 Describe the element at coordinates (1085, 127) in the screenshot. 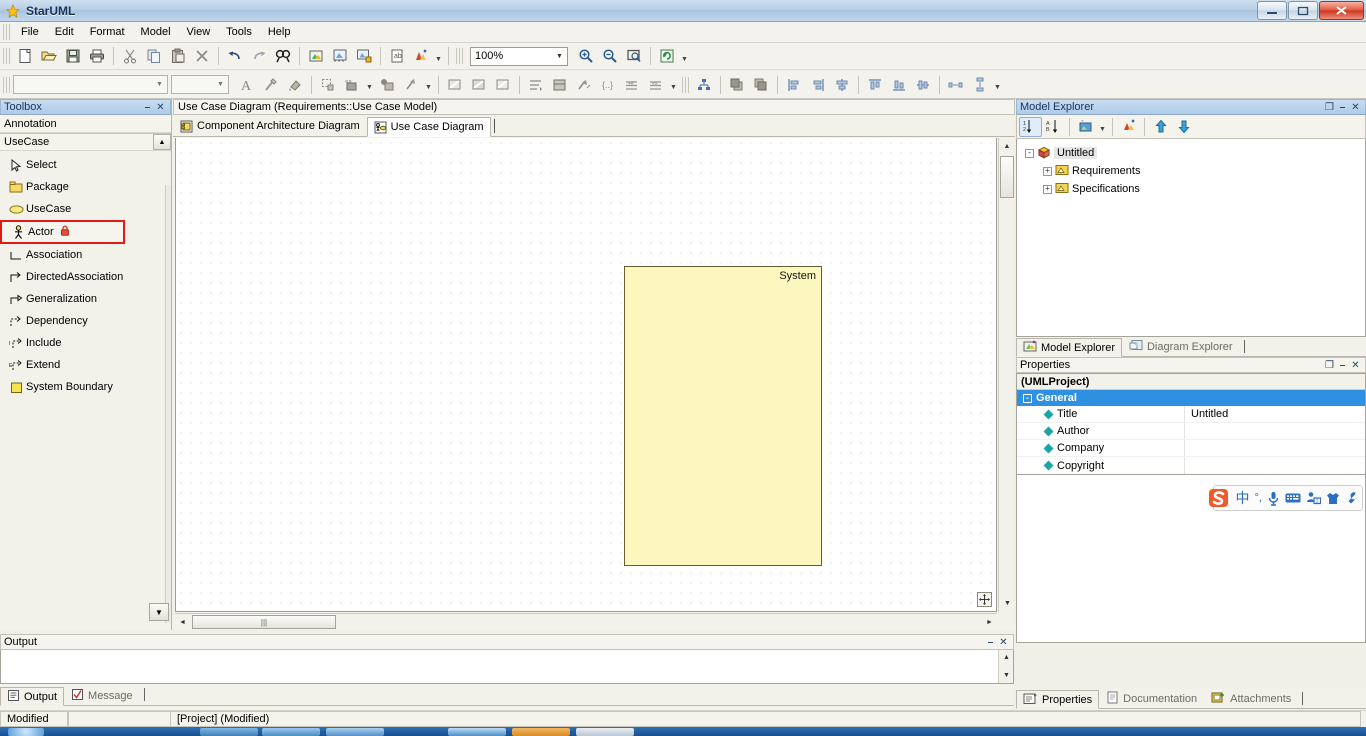

I see `filter-icon: ""` at that location.